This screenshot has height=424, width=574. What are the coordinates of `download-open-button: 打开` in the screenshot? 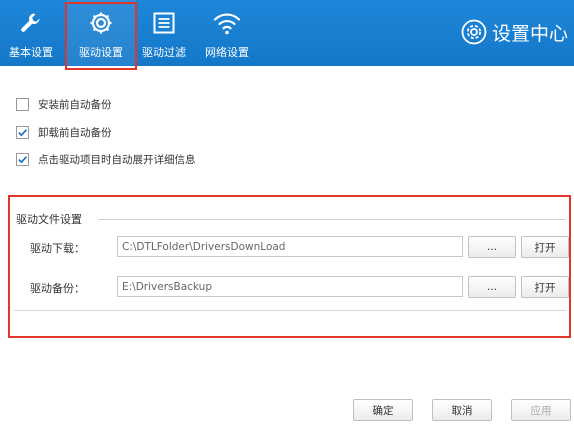 It's located at (545, 247).